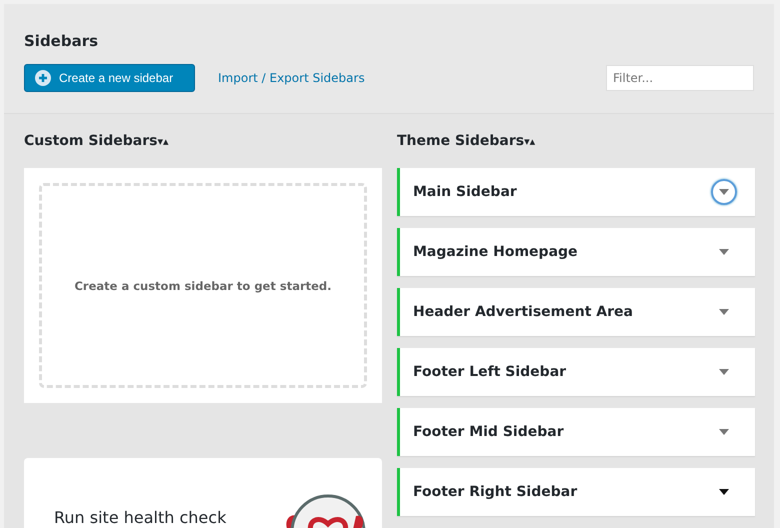 Image resolution: width=780 pixels, height=528 pixels. What do you see at coordinates (140, 517) in the screenshot?
I see `health-check-title: Run site health check` at bounding box center [140, 517].